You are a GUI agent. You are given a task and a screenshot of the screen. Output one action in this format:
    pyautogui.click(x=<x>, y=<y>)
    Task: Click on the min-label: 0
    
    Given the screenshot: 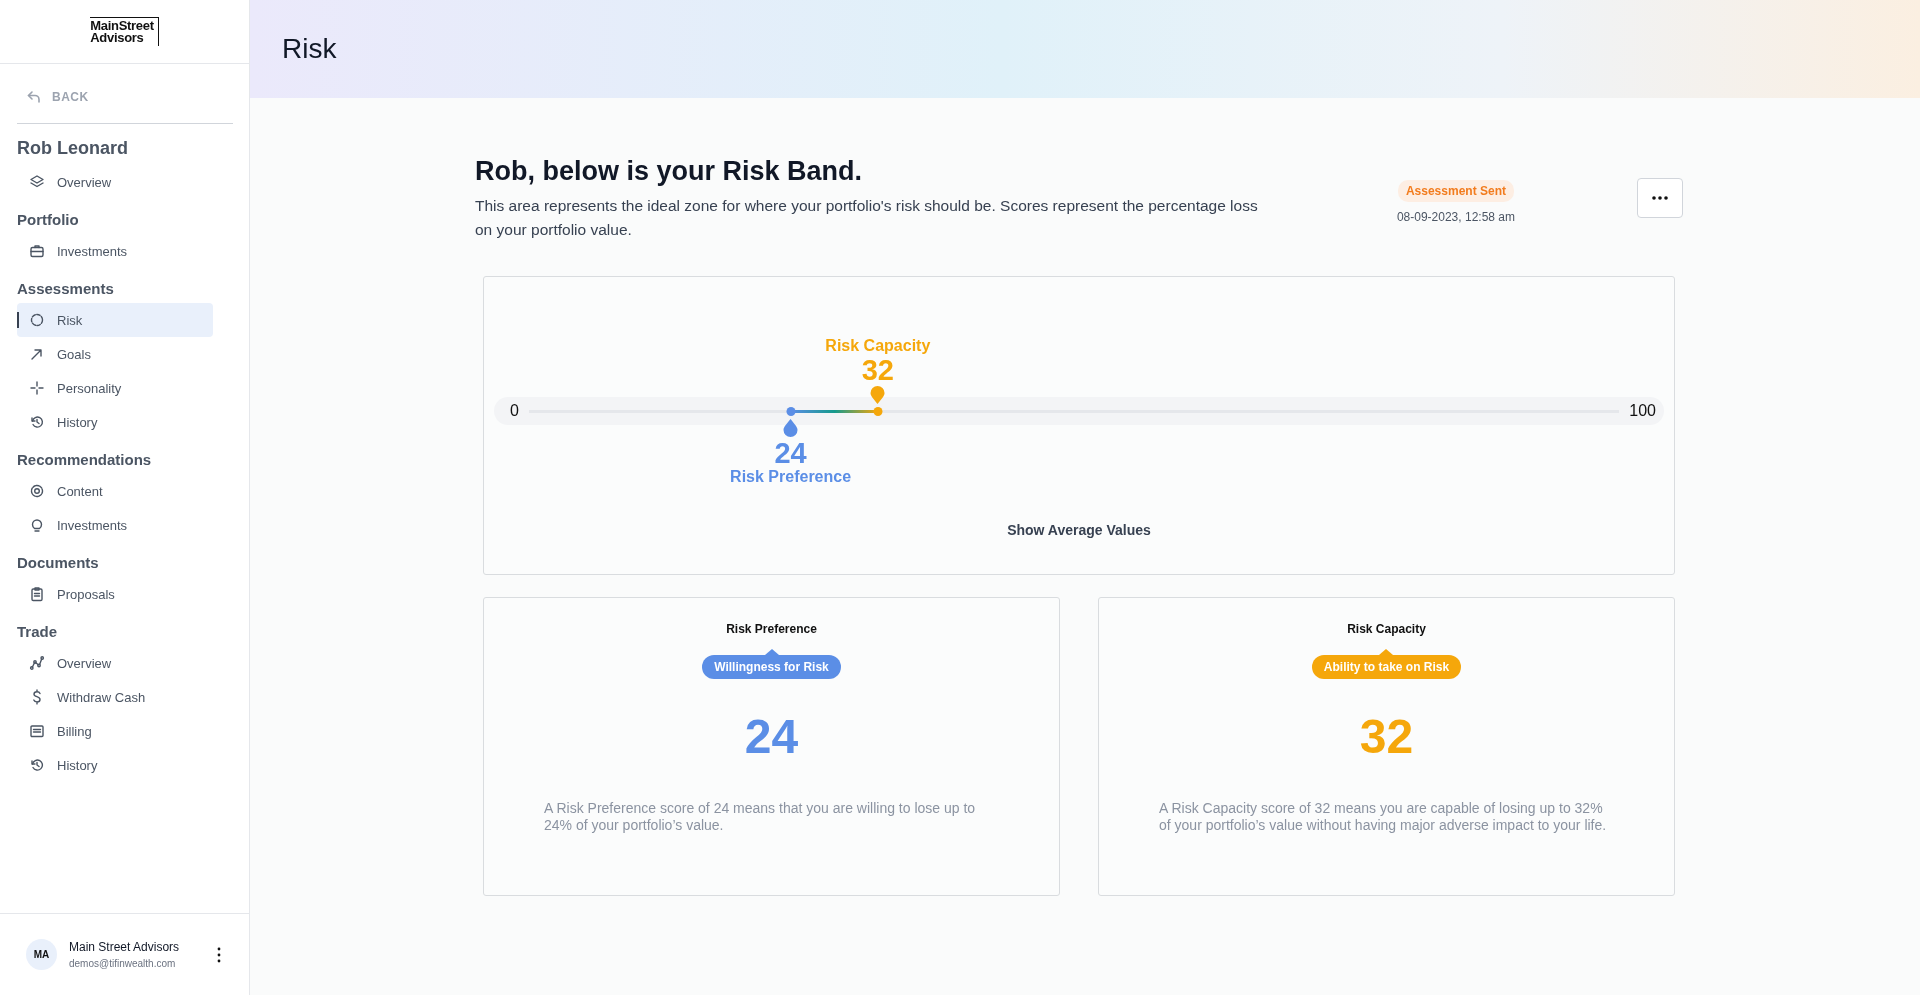 What is the action you would take?
    pyautogui.click(x=514, y=411)
    